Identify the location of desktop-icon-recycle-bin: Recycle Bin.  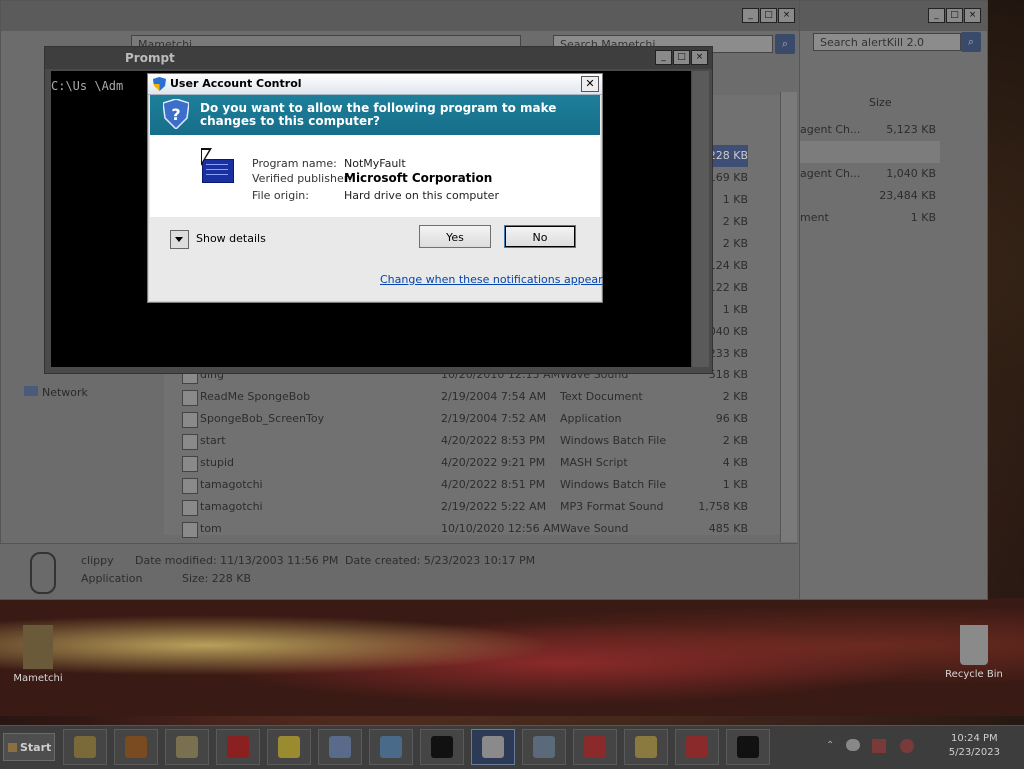
(974, 652).